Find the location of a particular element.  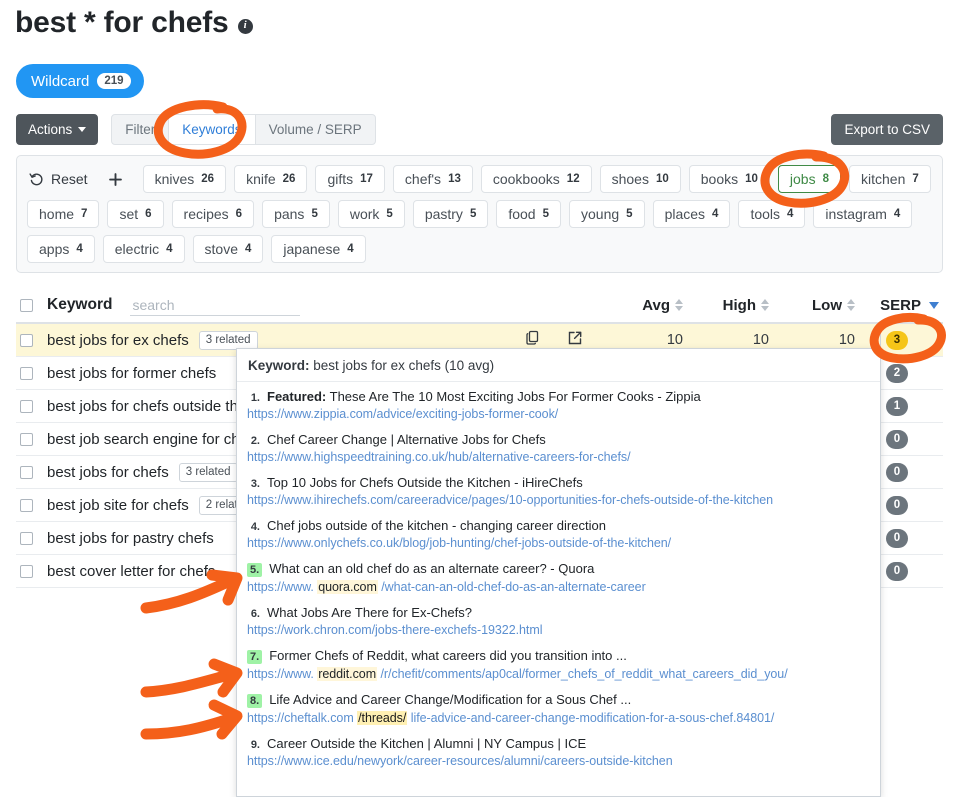

serp-popup-header-value: best jobs for ex chefs (10 avg) is located at coordinates (404, 365).